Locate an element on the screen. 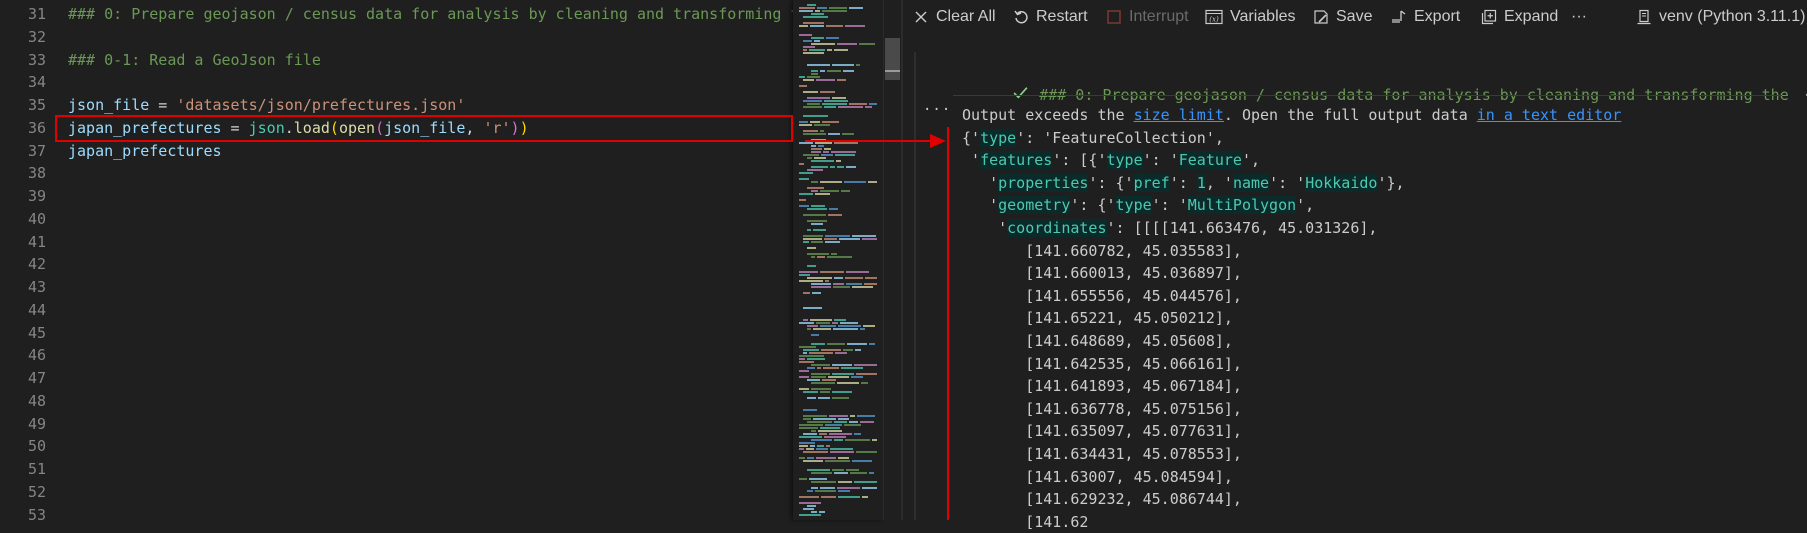 The width and height of the screenshot is (1807, 533). code-line: 52 is located at coordinates (396, 492).